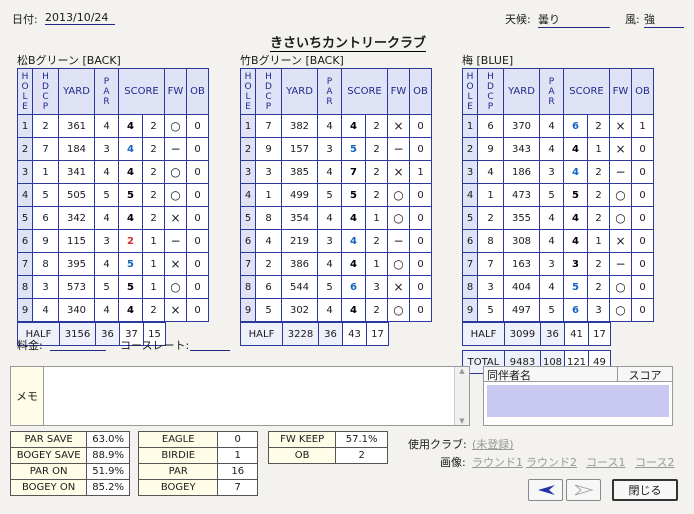 Image resolution: width=694 pixels, height=514 pixels. Describe the element at coordinates (558, 264) in the screenshot. I see `hole-row: 7 7 163 3 3 2−0` at that location.